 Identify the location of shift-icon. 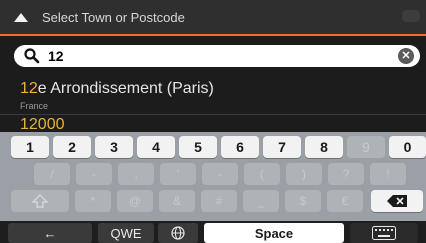
(40, 201).